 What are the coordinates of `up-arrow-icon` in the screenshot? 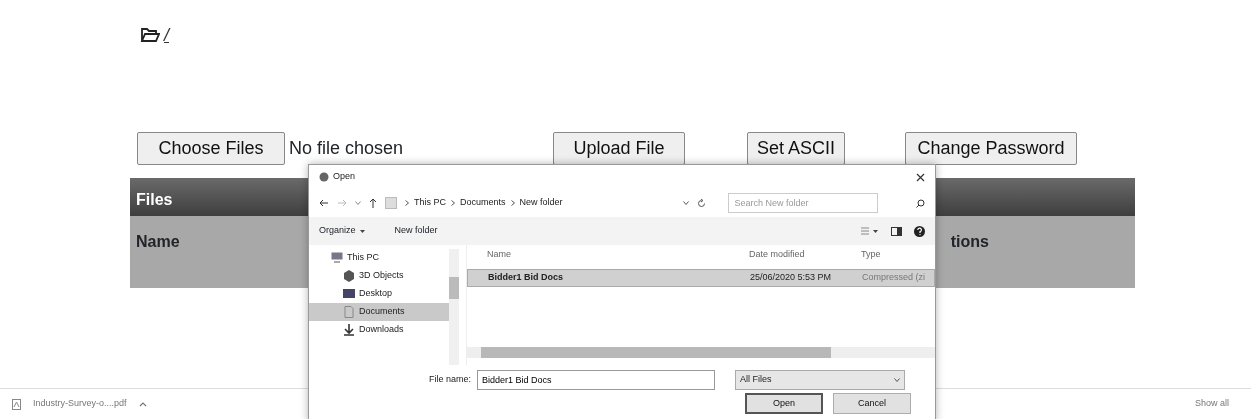 It's located at (373, 203).